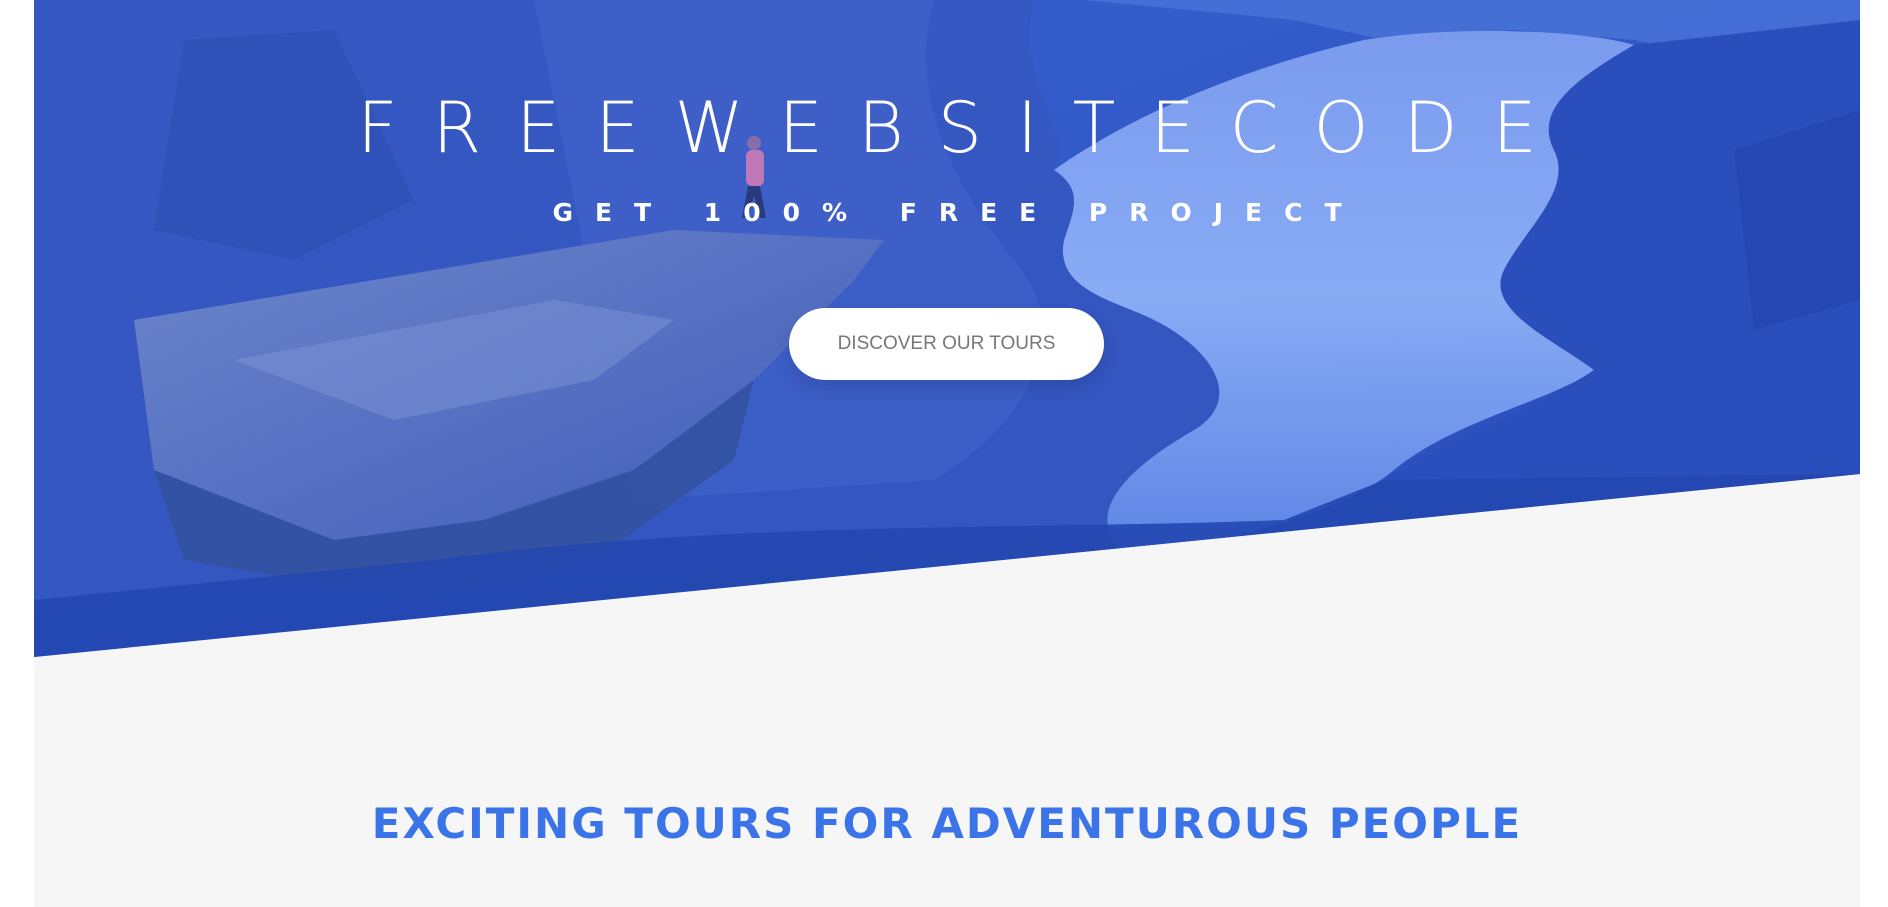 The width and height of the screenshot is (1888, 907). I want to click on brand-title: FREEWEBSITECODE, so click(964, 128).